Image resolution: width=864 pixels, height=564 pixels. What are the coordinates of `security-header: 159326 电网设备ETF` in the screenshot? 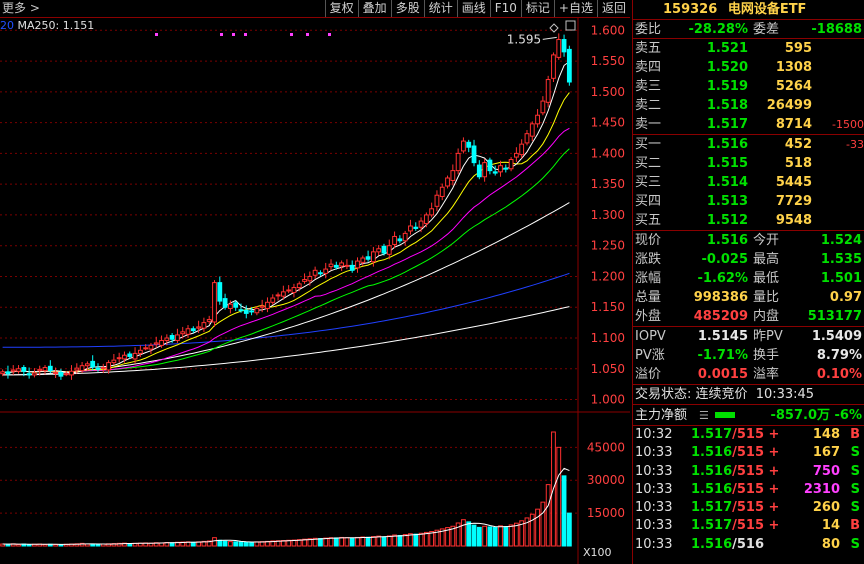 It's located at (748, 10).